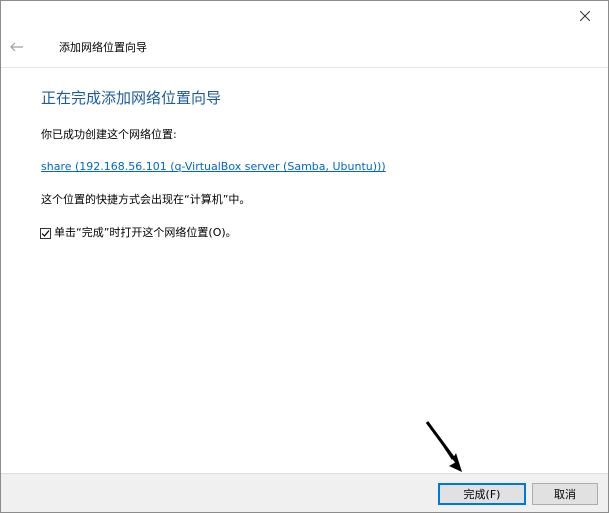 The image size is (609, 513). What do you see at coordinates (482, 494) in the screenshot?
I see `finish-button: 完成(F)` at bounding box center [482, 494].